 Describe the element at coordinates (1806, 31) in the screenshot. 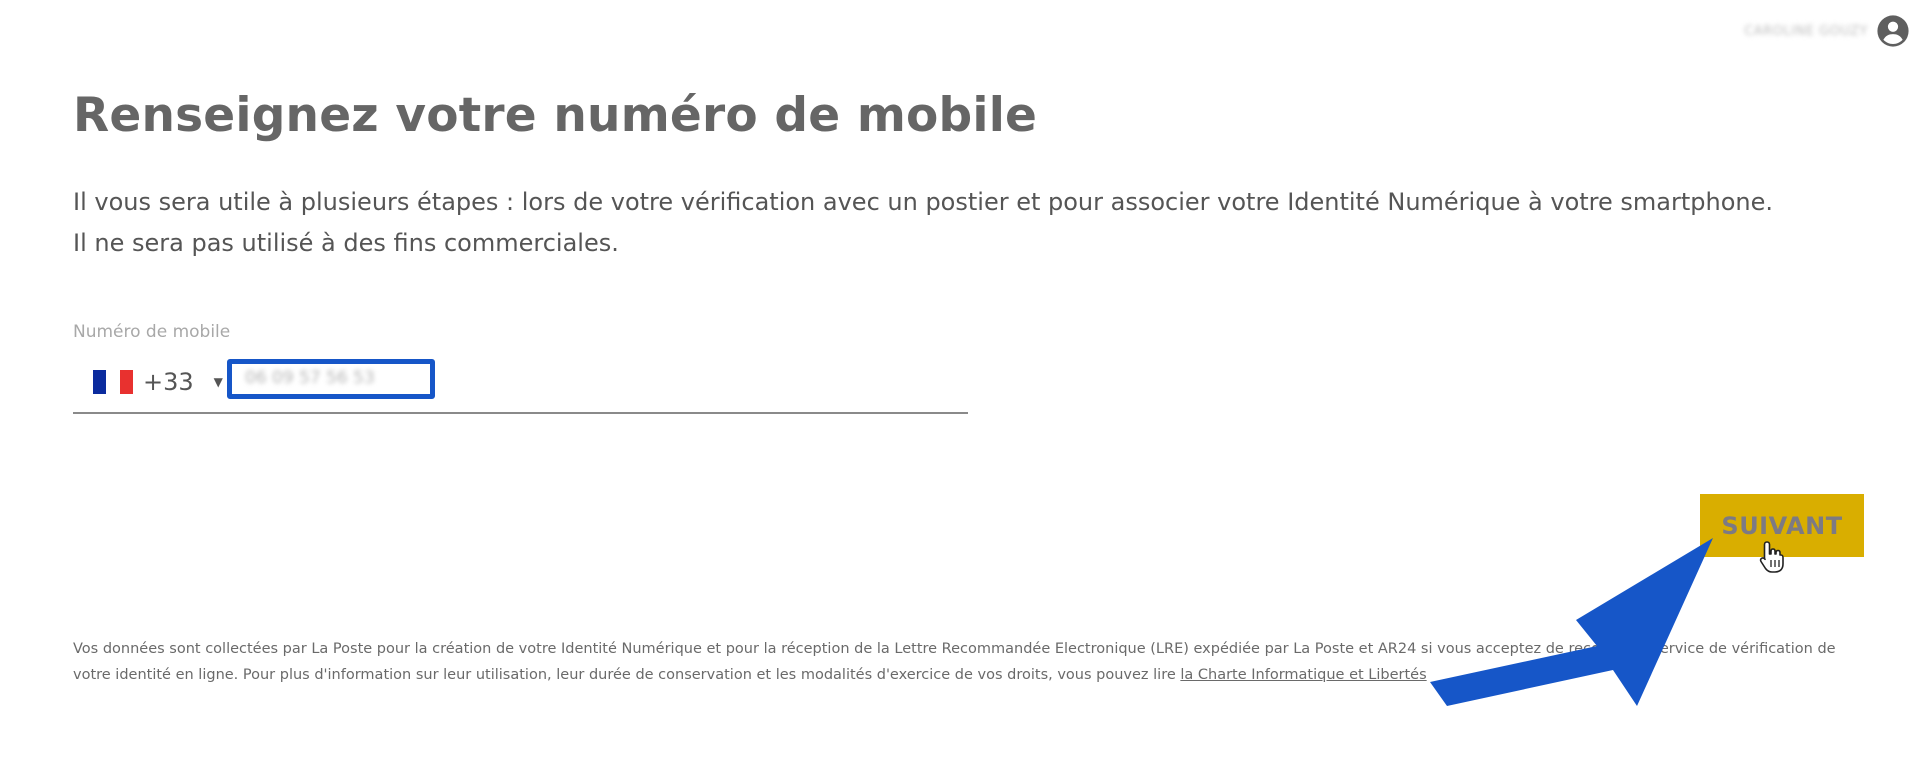

I see `user-name: CAROLINE GOUZY` at that location.